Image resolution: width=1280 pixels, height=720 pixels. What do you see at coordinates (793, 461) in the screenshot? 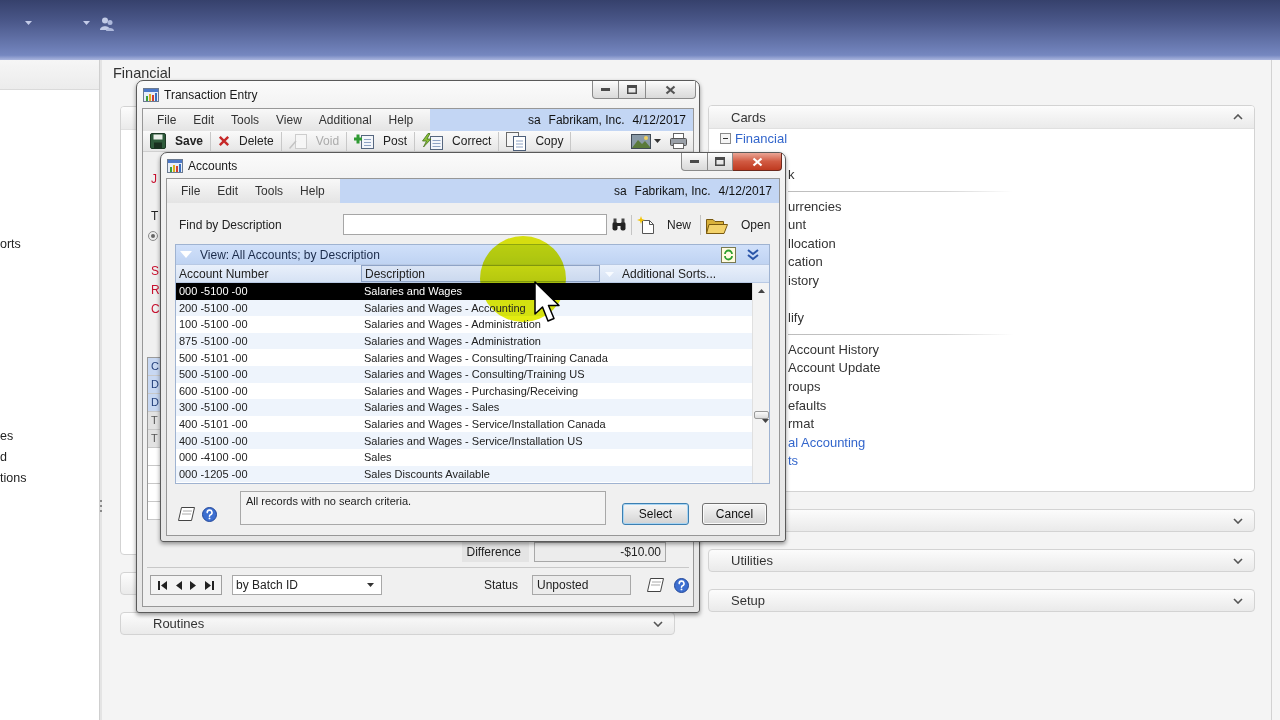
I see `category-link: ts` at bounding box center [793, 461].